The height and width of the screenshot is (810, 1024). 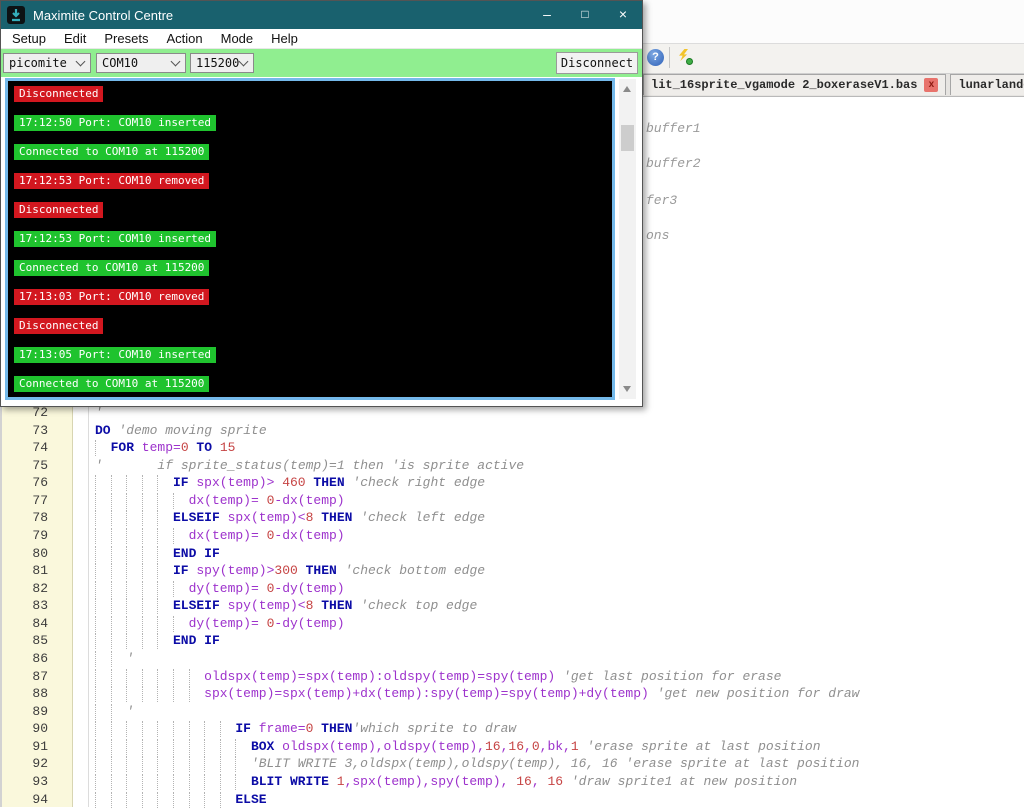 I want to click on tab-active-file: lit_16sprite_vgamode 2_boxeraseV1.bas x, so click(x=795, y=84).